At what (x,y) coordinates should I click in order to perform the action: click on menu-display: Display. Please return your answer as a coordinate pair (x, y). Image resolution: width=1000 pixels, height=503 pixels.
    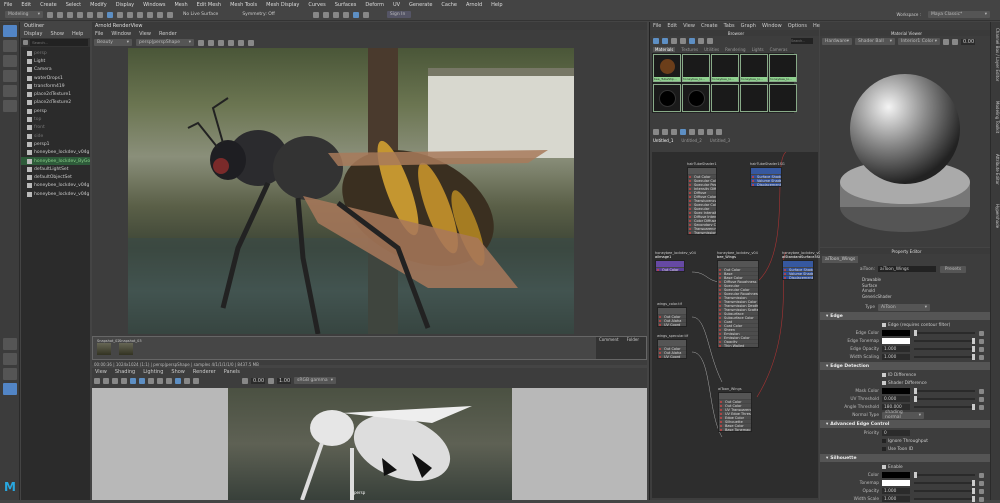
    Looking at the image, I should click on (125, 5).